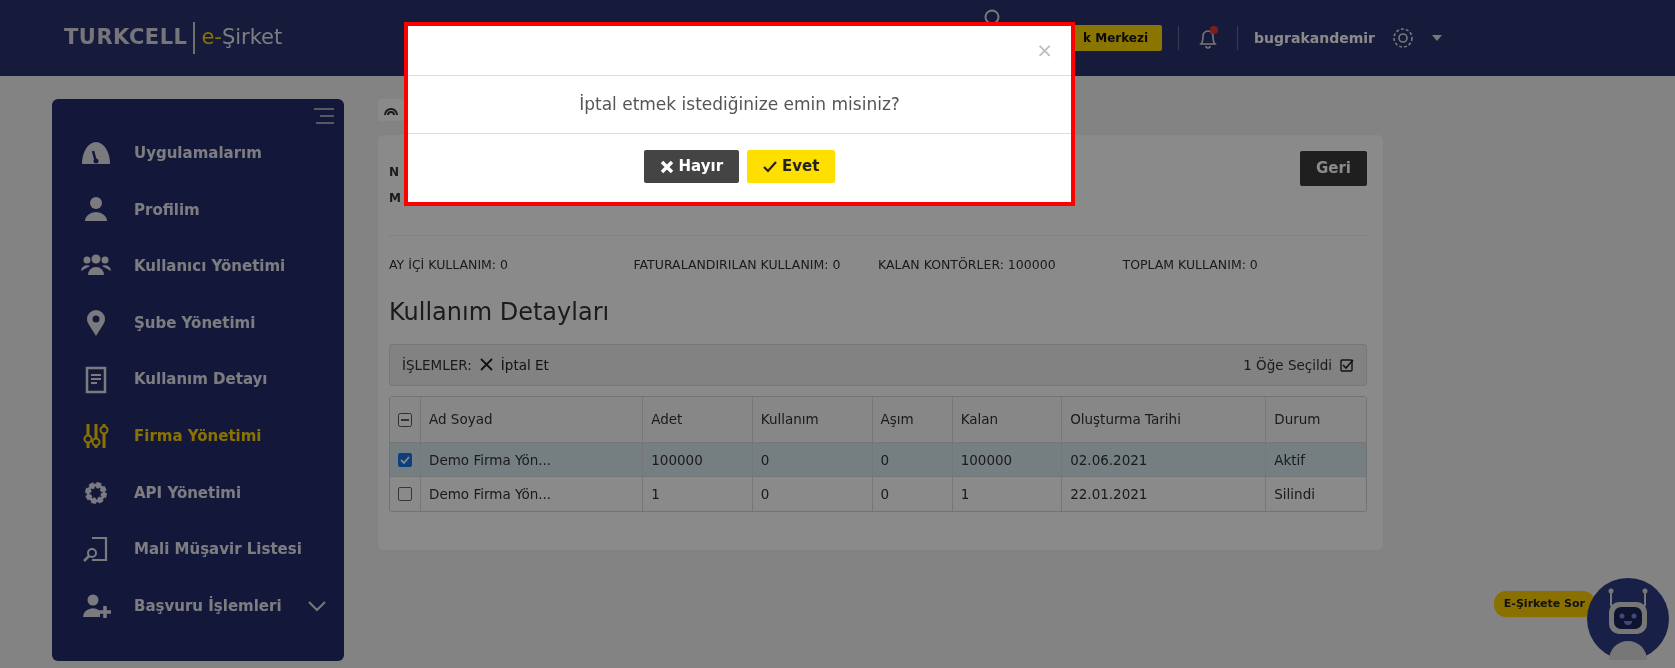 The width and height of the screenshot is (1675, 668). I want to click on yes-button: Evet, so click(791, 166).